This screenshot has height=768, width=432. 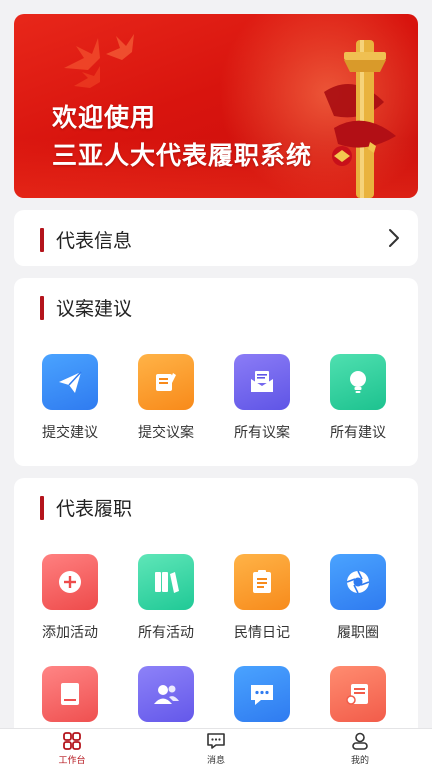 I want to click on contacts-icon, so click(x=166, y=694).